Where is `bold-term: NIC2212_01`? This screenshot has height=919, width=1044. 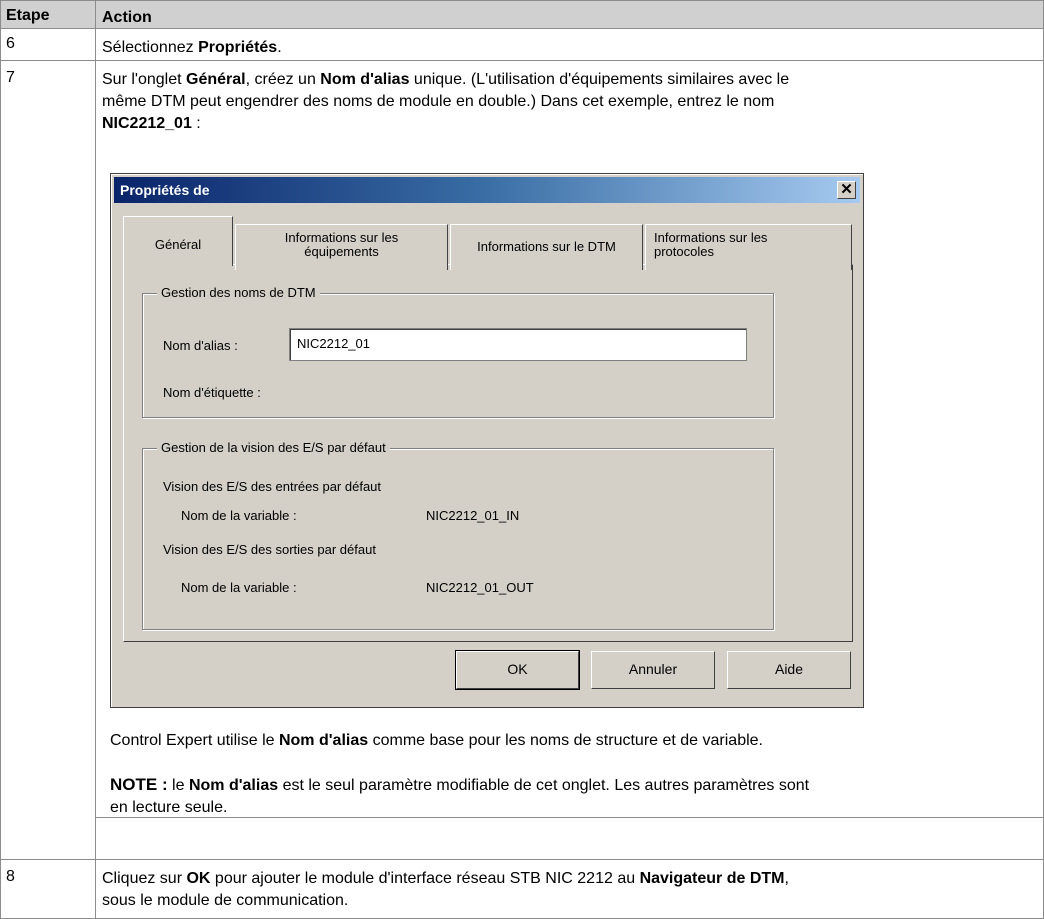 bold-term: NIC2212_01 is located at coordinates (147, 123).